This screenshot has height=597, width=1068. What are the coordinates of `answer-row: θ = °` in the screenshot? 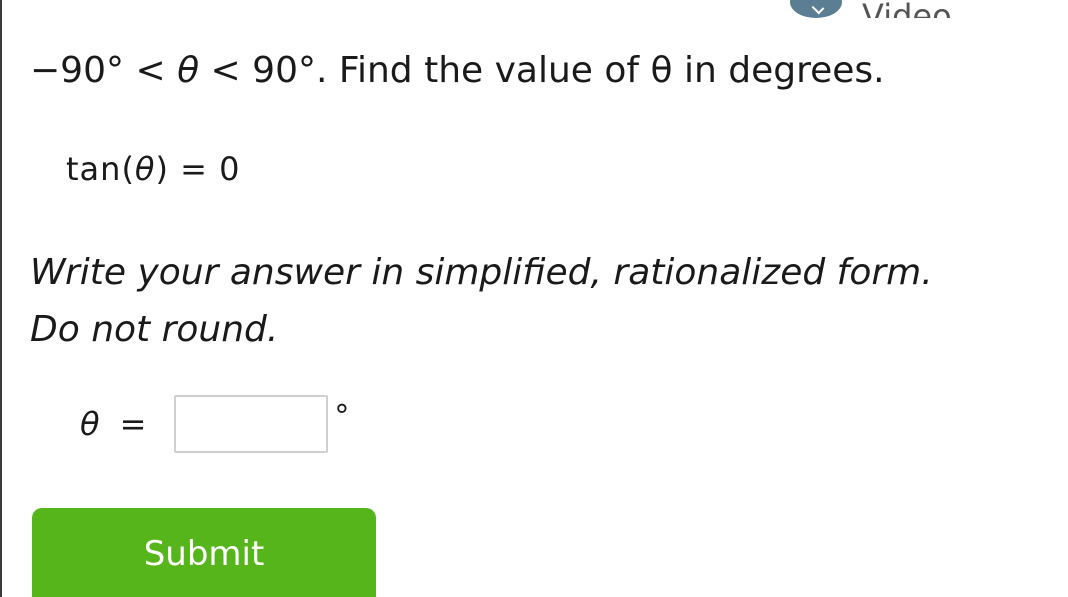 It's located at (214, 424).